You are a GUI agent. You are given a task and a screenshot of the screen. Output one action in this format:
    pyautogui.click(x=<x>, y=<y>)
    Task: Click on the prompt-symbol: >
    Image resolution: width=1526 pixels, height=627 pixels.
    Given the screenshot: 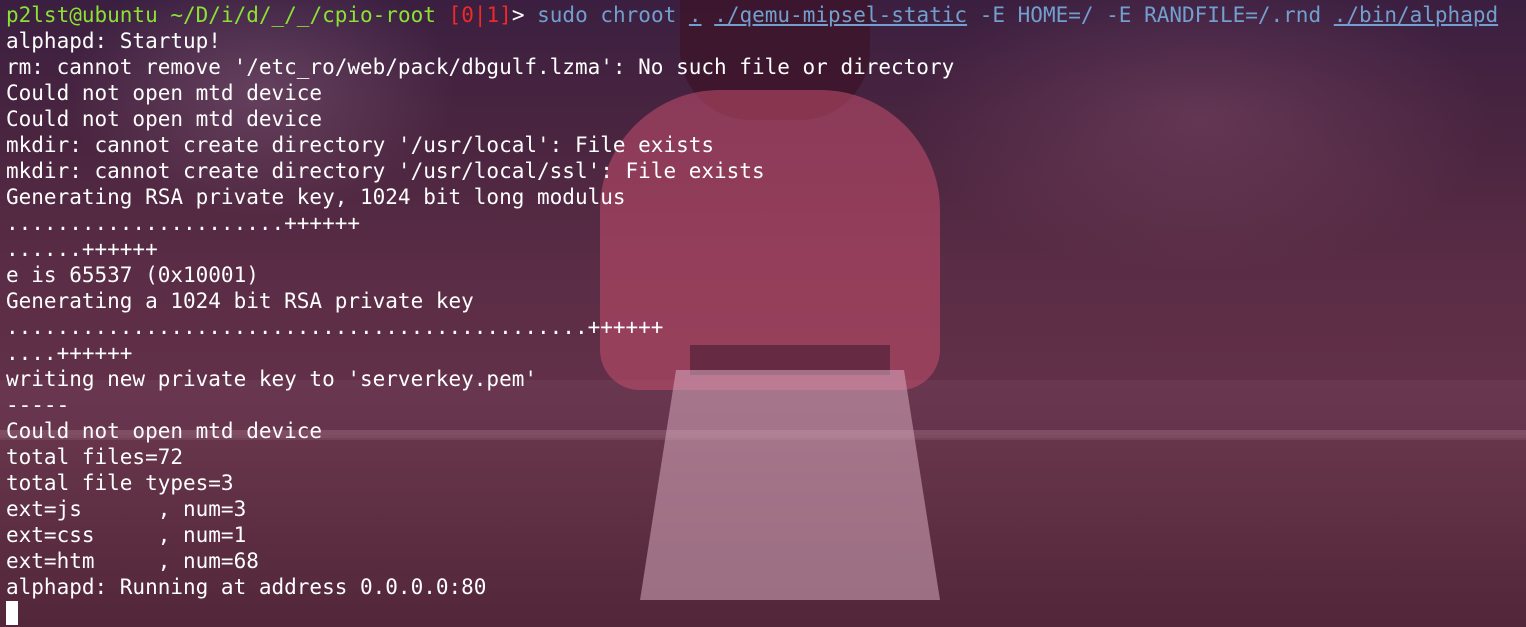 What is the action you would take?
    pyautogui.click(x=518, y=15)
    